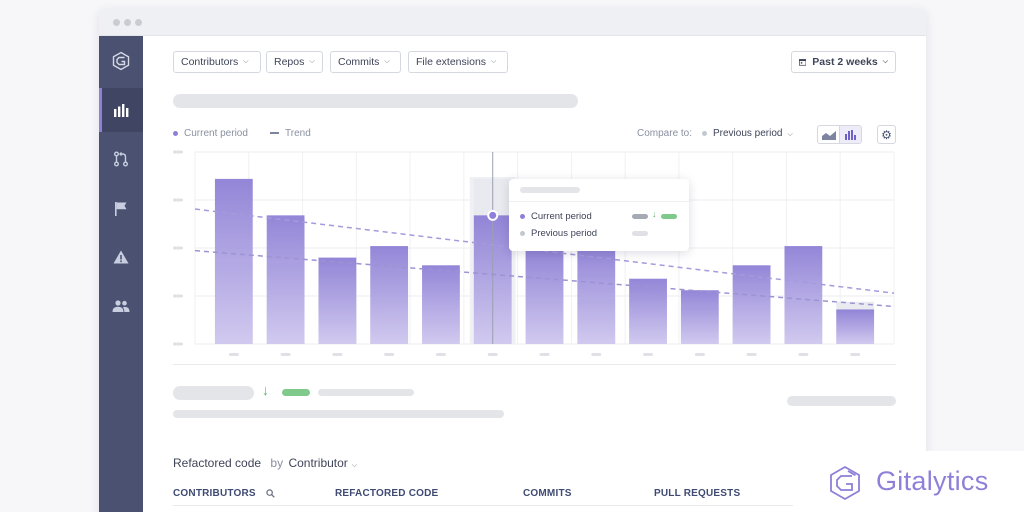 The height and width of the screenshot is (512, 1024). I want to click on sidebar, so click(121, 274).